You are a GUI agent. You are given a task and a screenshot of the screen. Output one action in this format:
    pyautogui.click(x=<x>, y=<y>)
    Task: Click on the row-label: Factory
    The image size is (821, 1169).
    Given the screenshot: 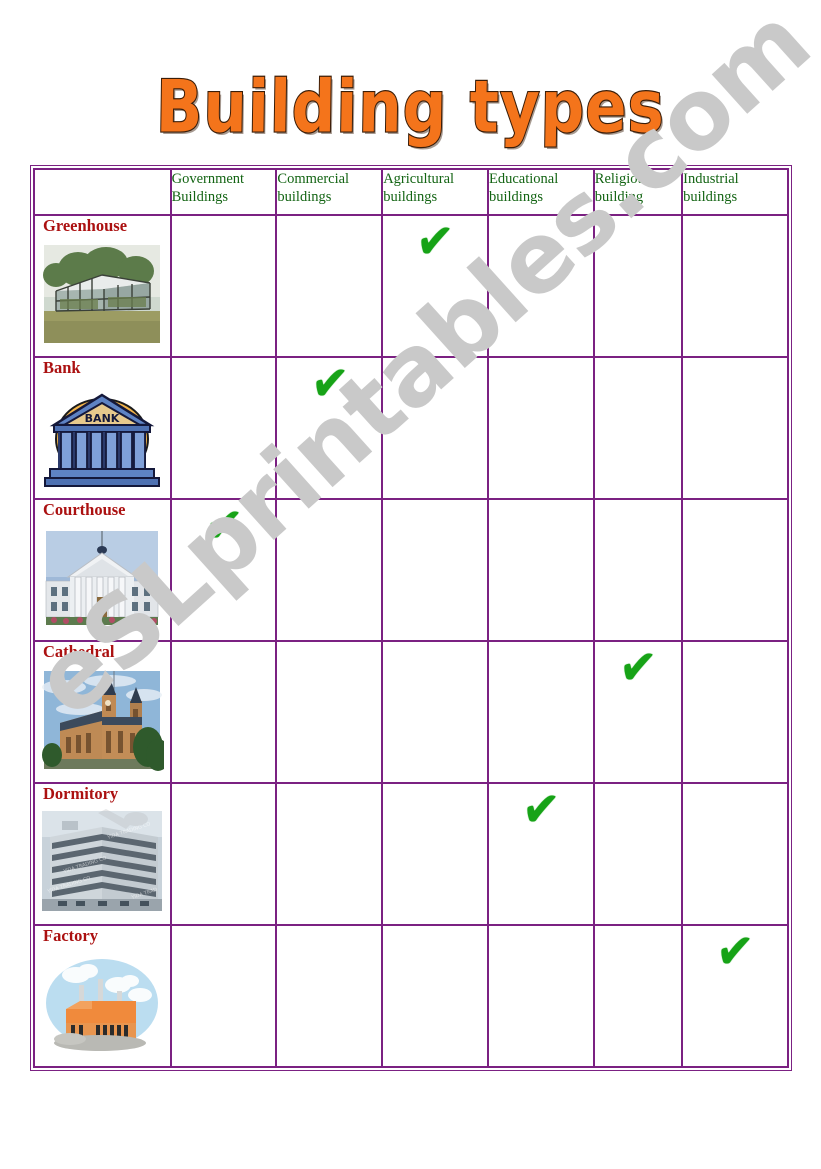 What is the action you would take?
    pyautogui.click(x=70, y=935)
    